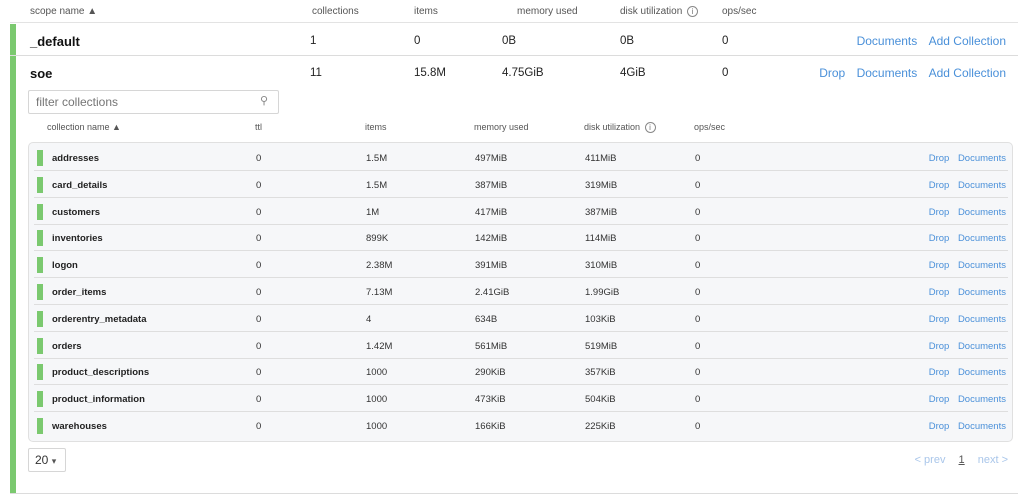 Image resolution: width=1024 pixels, height=500 pixels. I want to click on collection-row: customers 0 1M 417MiB 387MiB 0 Drop Documents, so click(521, 211).